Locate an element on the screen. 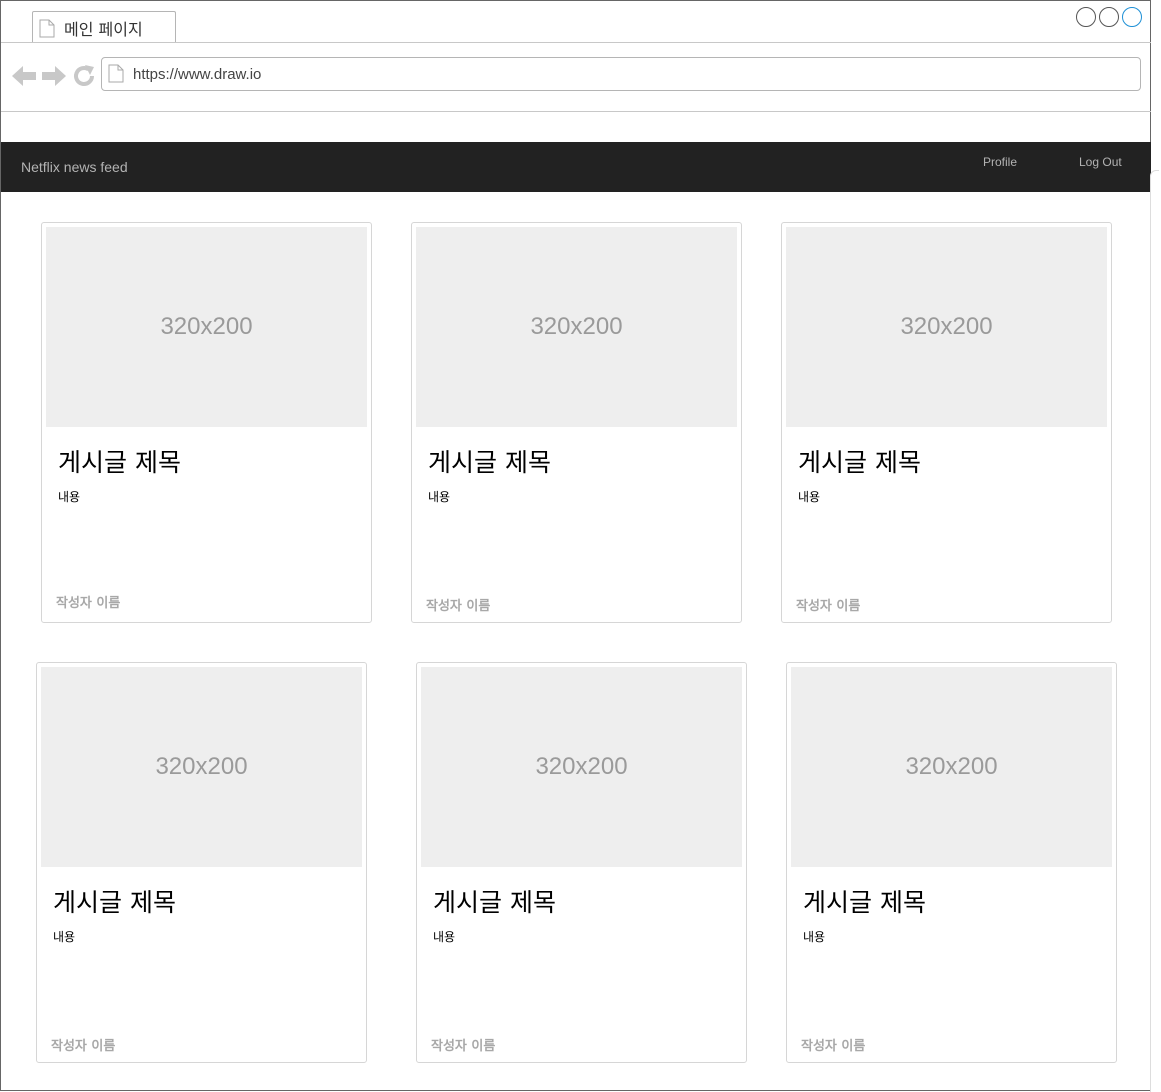 The width and height of the screenshot is (1161, 1092). arrow-right-icon is located at coordinates (54, 78).